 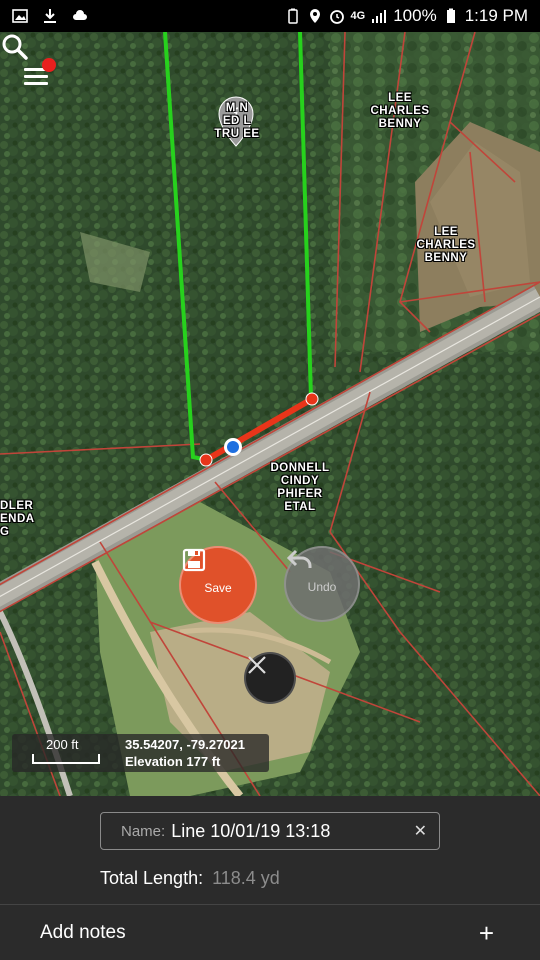 What do you see at coordinates (312, 399) in the screenshot?
I see `line-end-point` at bounding box center [312, 399].